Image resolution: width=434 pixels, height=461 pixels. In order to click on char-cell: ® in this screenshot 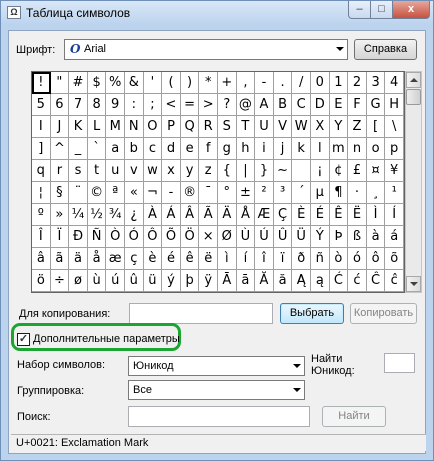, I will do `click(190, 193)`.